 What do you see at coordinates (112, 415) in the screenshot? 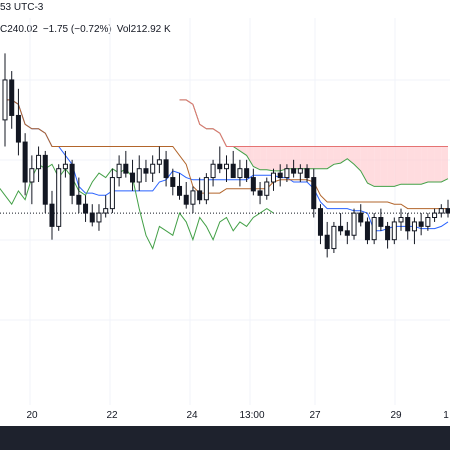
I see `x-tick-label: 22` at bounding box center [112, 415].